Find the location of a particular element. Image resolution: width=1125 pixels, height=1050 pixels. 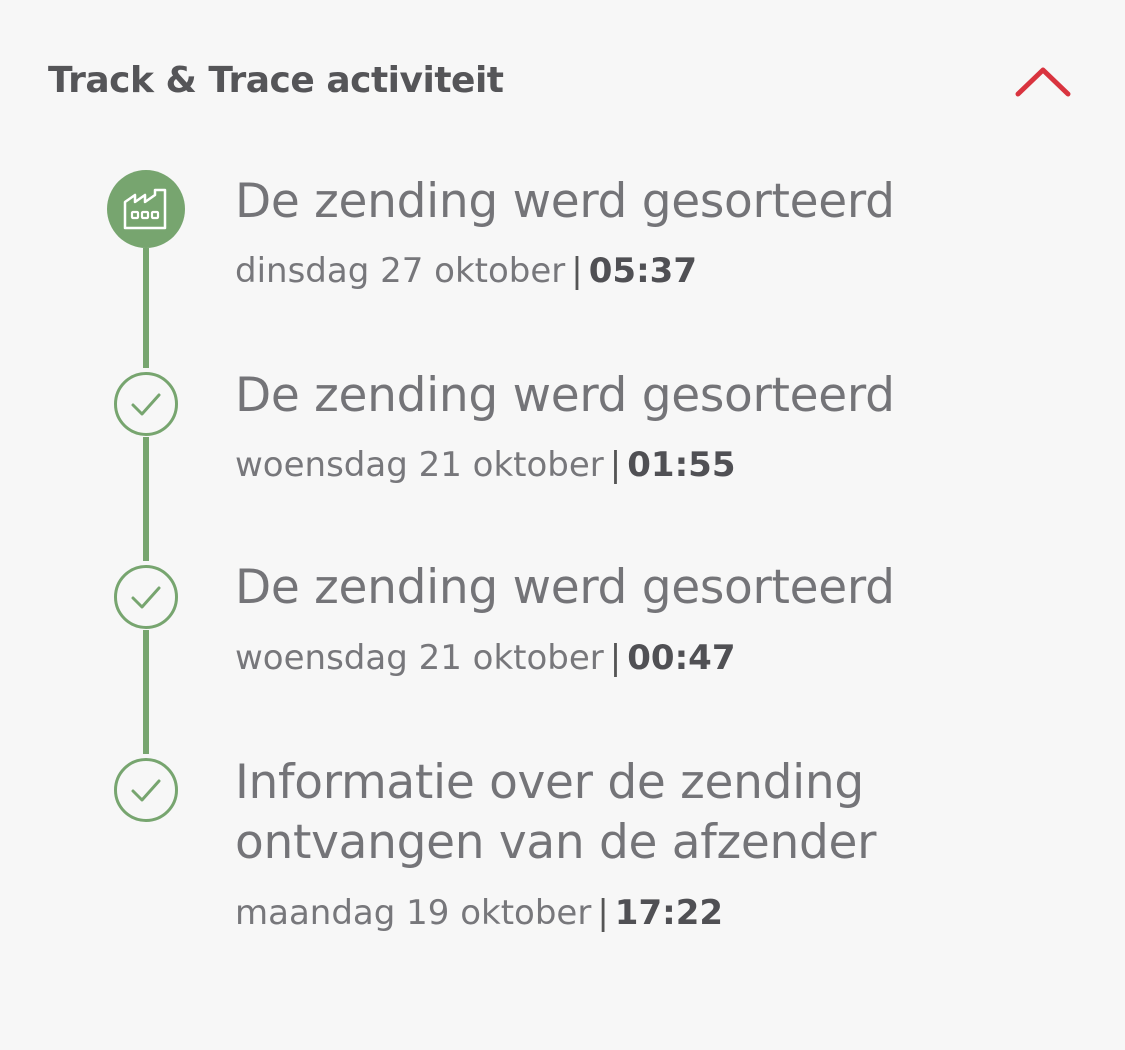

event-title-line-1: Informatie over de zending is located at coordinates (549, 782).